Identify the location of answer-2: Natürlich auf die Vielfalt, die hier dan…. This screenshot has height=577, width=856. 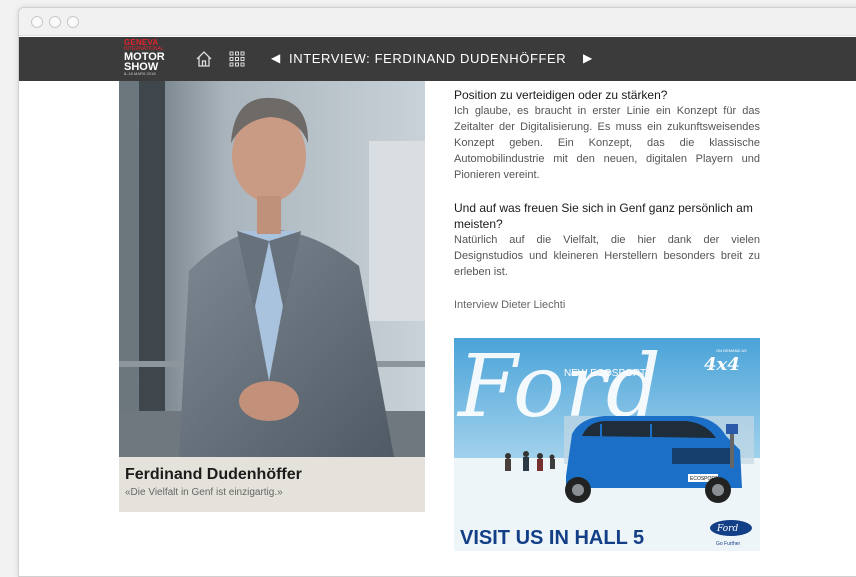
(607, 256).